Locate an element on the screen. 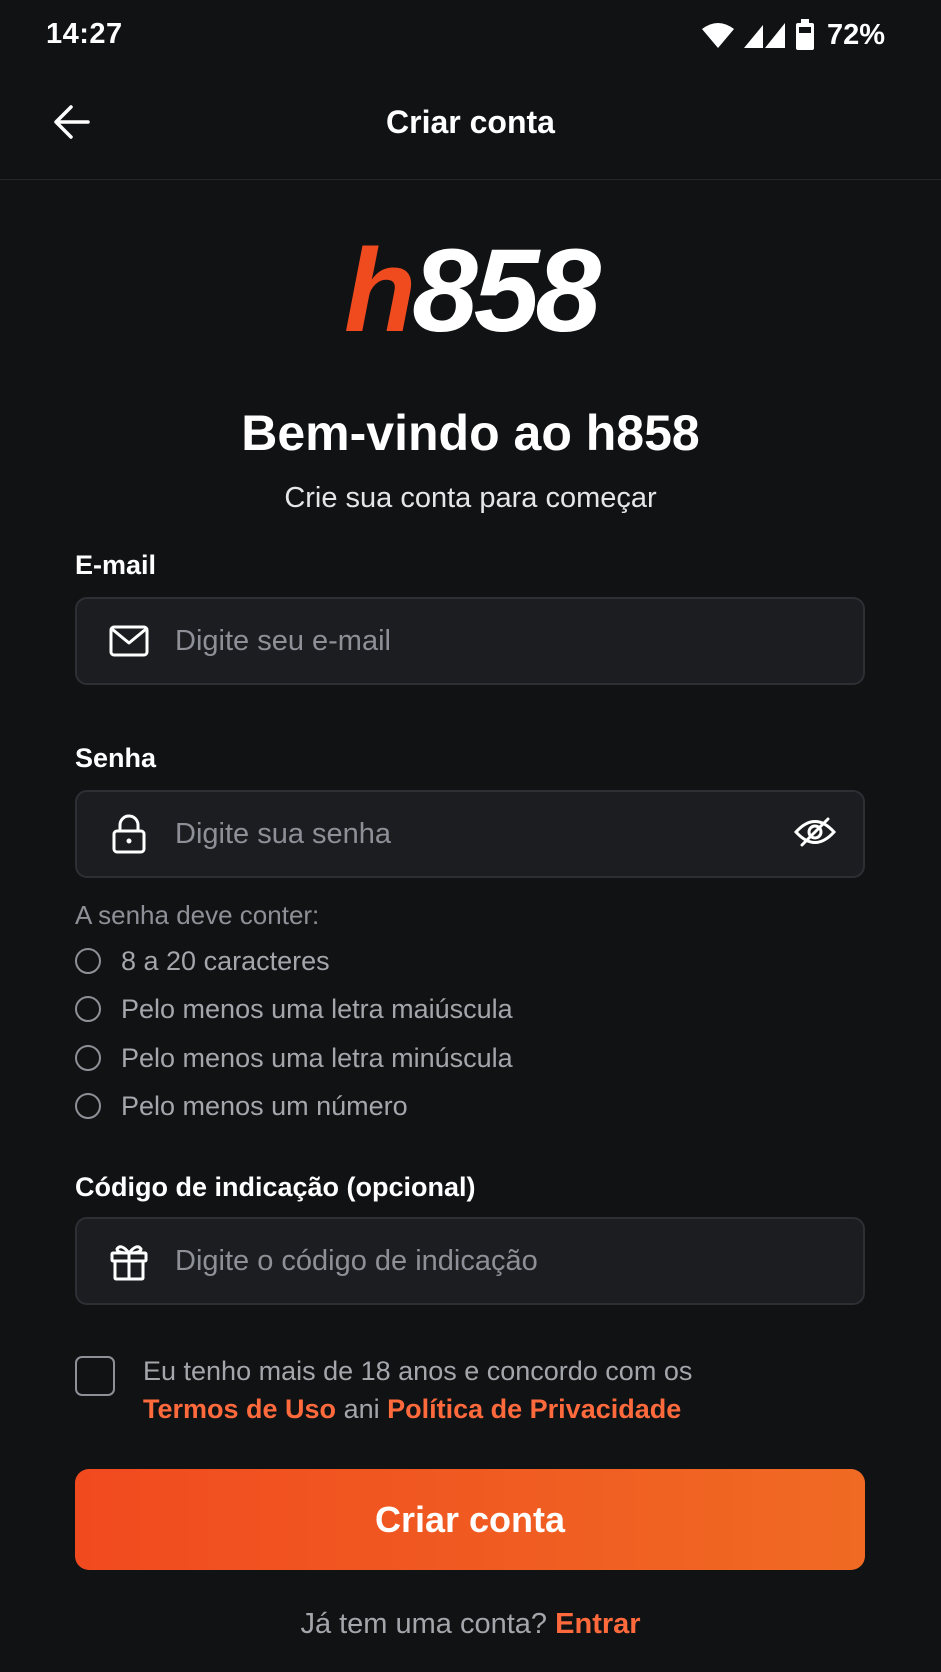 Image resolution: width=941 pixels, height=1672 pixels. create-account-button: Criar conta is located at coordinates (470, 1519).